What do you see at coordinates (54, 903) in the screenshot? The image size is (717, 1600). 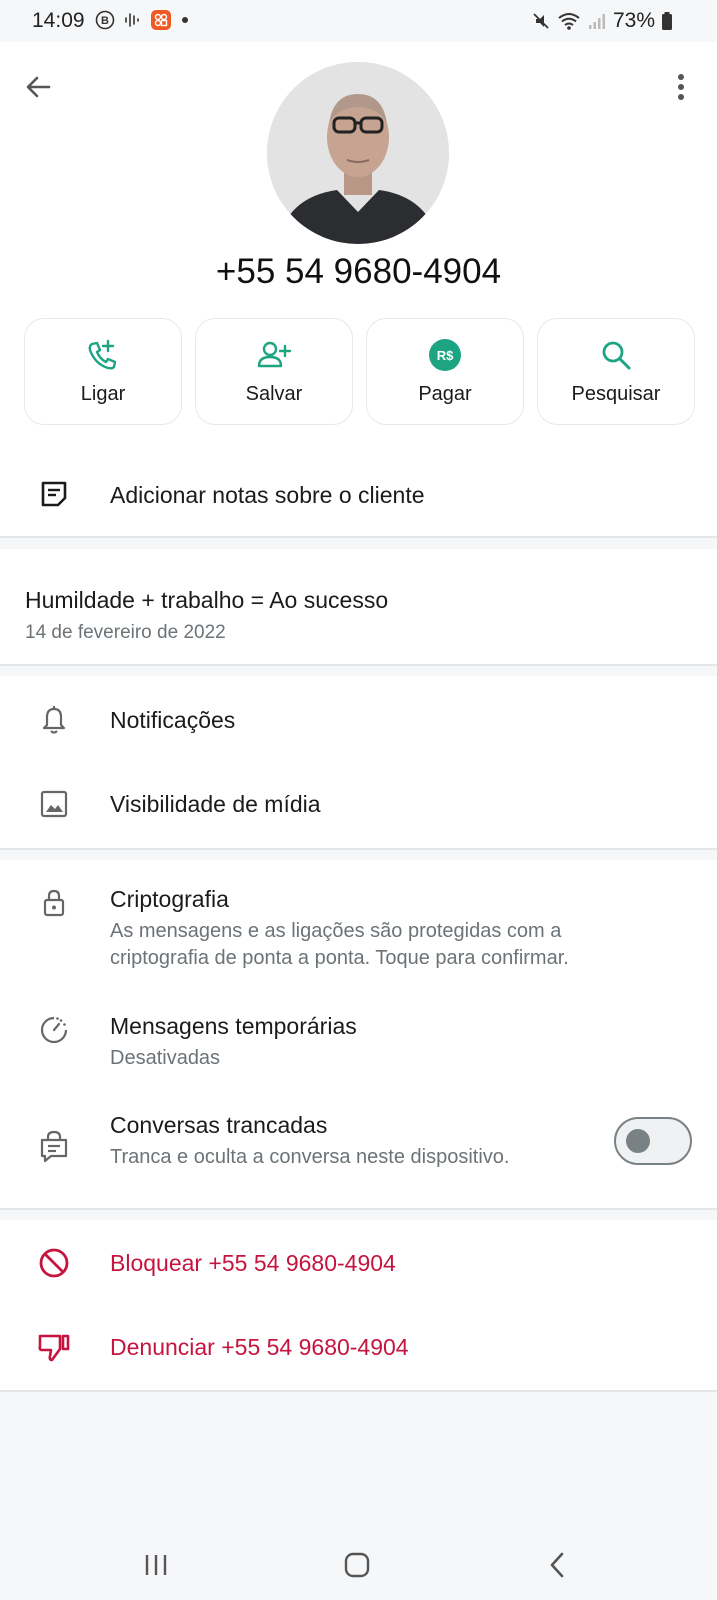 I see `lock-icon` at bounding box center [54, 903].